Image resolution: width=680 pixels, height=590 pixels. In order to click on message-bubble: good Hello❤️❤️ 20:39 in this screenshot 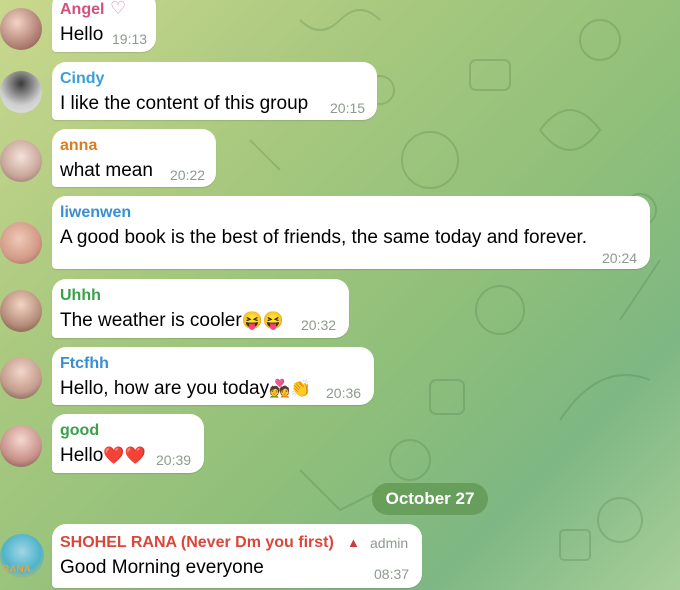, I will do `click(128, 443)`.